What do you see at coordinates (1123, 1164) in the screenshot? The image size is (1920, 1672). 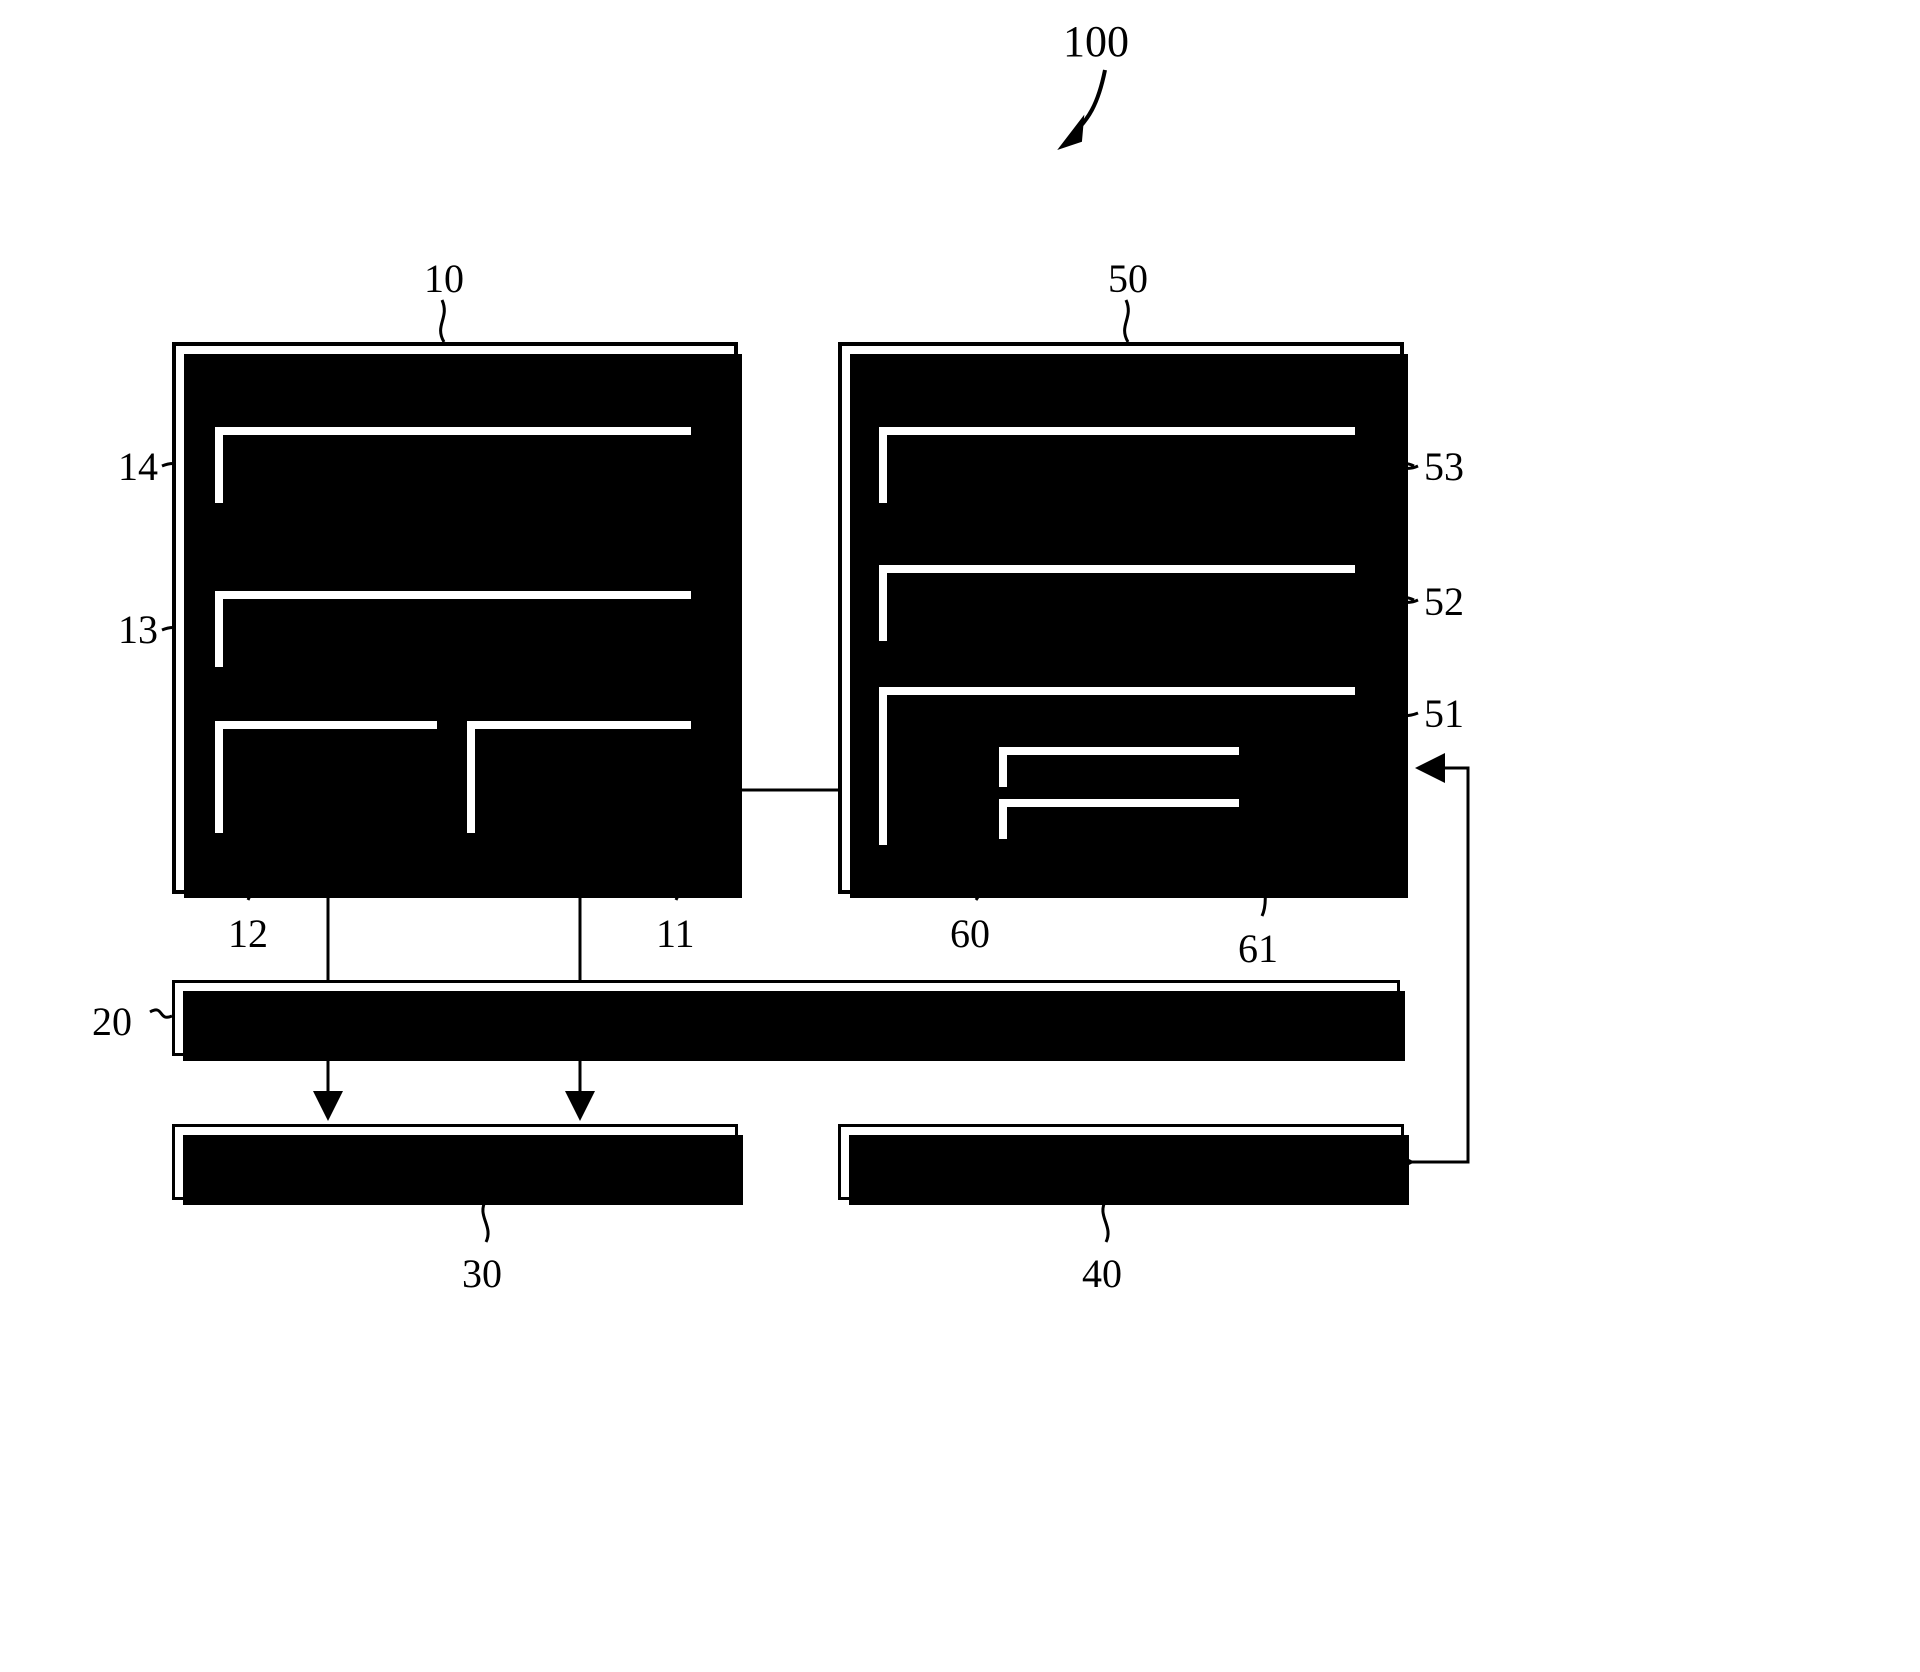 I see `second-memory-box: SECOND MEMORY` at bounding box center [1123, 1164].